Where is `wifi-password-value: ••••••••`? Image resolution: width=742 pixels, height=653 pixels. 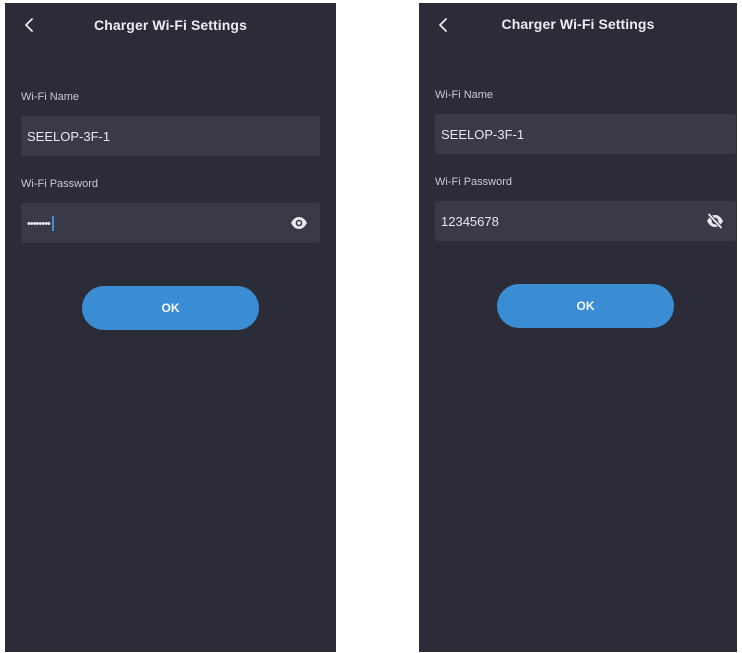 wifi-password-value: •••••••• is located at coordinates (157, 223).